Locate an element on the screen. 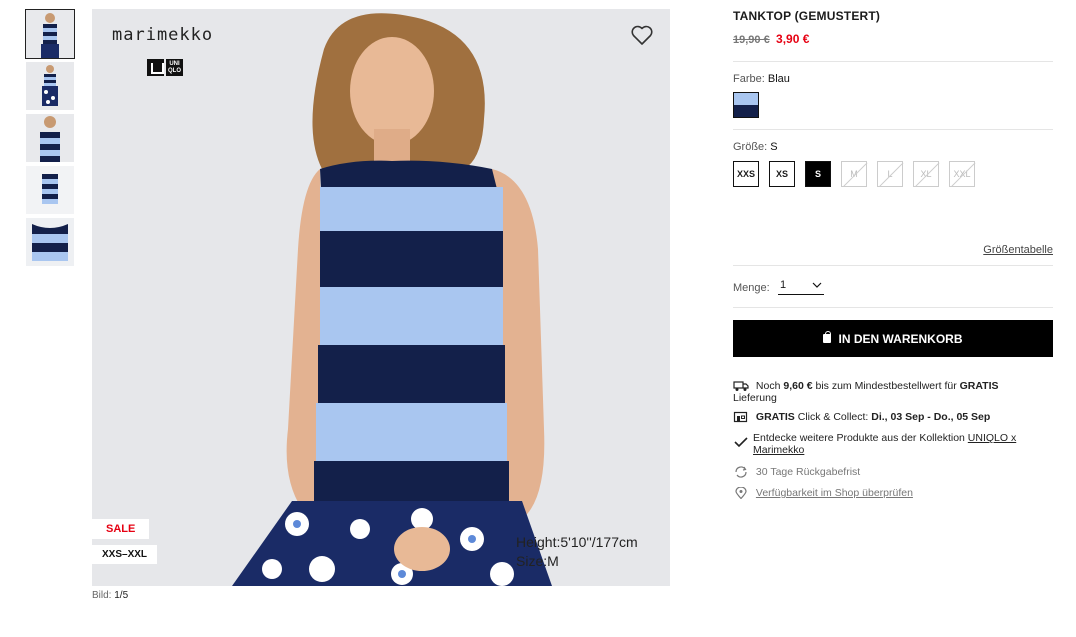  store-availability: Verfügbarkeit im Shop überprüfen is located at coordinates (823, 493).